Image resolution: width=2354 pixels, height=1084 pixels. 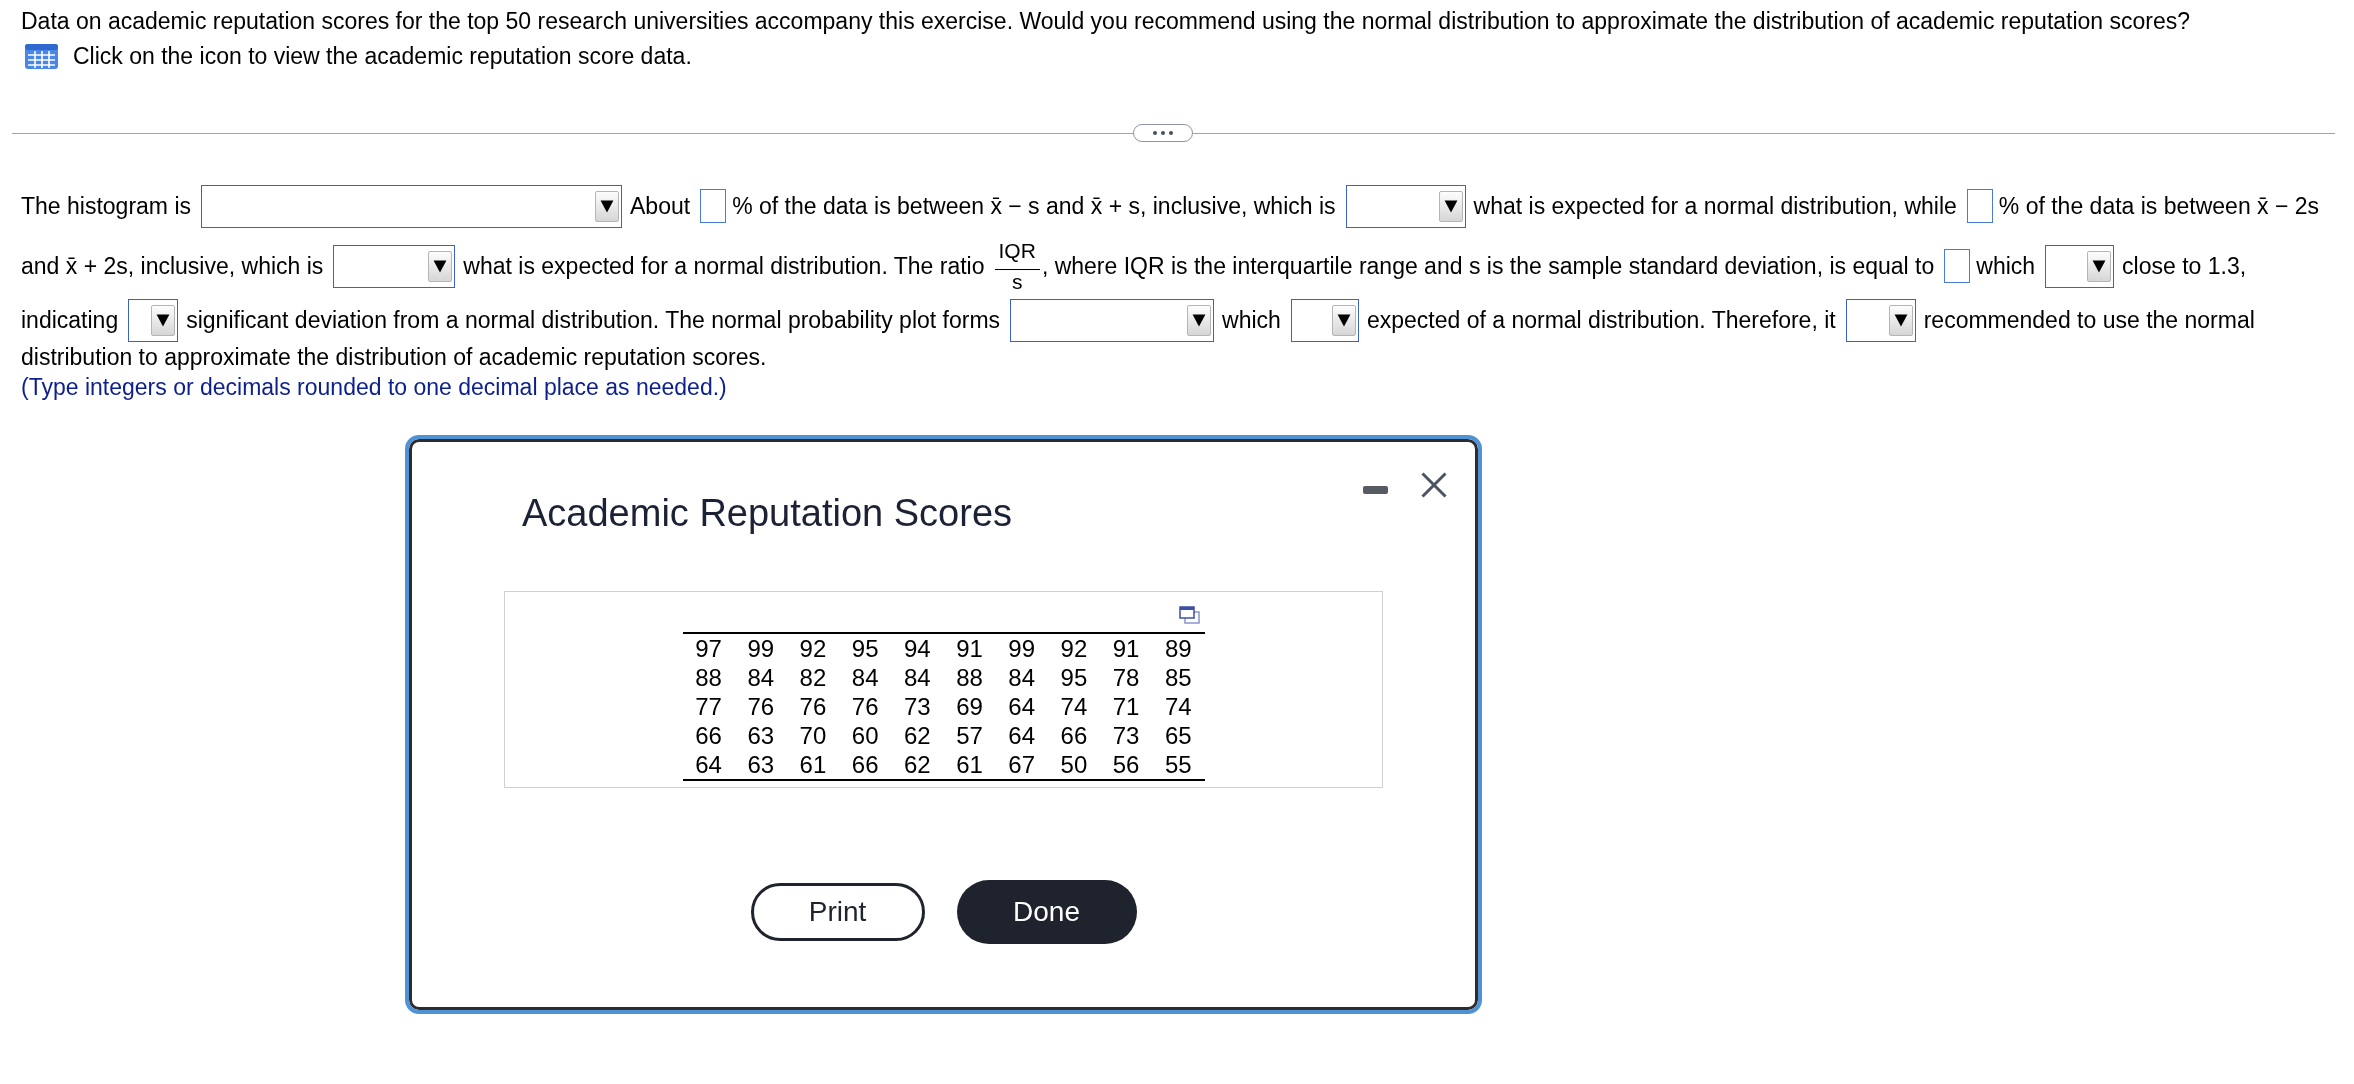 What do you see at coordinates (724, 266) in the screenshot?
I see `question-text: what is expected for a normal distribution. The ratio` at bounding box center [724, 266].